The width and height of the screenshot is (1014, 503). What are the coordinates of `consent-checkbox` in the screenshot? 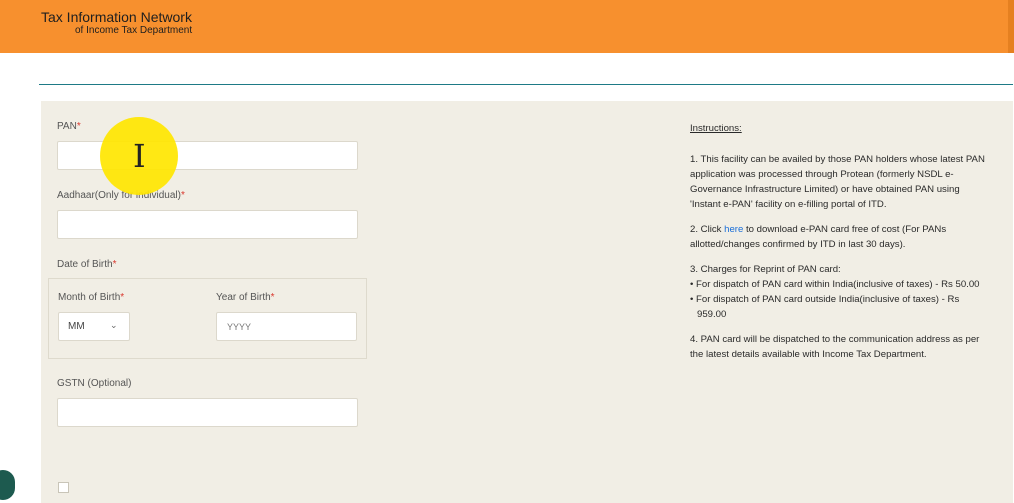 It's located at (63, 487).